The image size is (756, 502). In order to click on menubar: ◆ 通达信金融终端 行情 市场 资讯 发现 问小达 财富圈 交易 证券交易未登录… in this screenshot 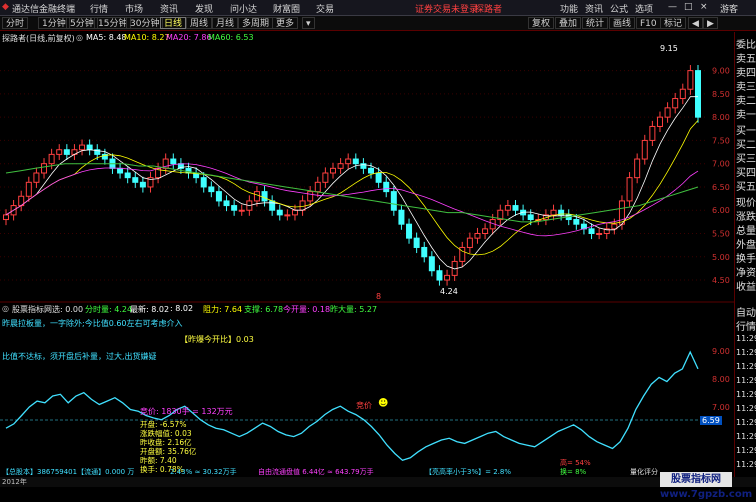, I will do `click(378, 8)`.